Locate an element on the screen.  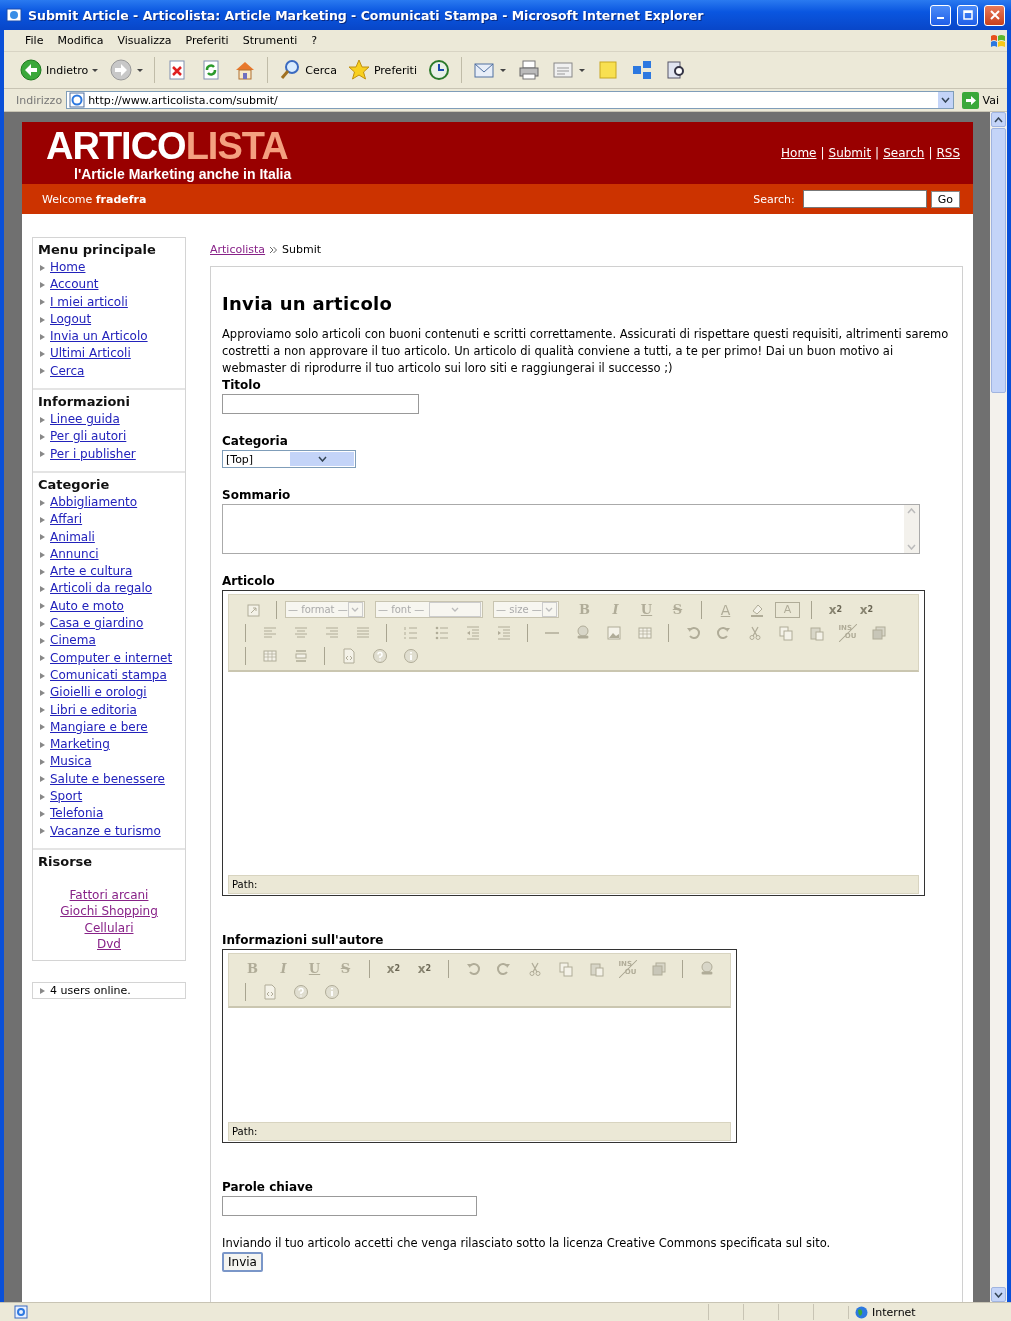
sidebar-link: Linee guida is located at coordinates (85, 420).